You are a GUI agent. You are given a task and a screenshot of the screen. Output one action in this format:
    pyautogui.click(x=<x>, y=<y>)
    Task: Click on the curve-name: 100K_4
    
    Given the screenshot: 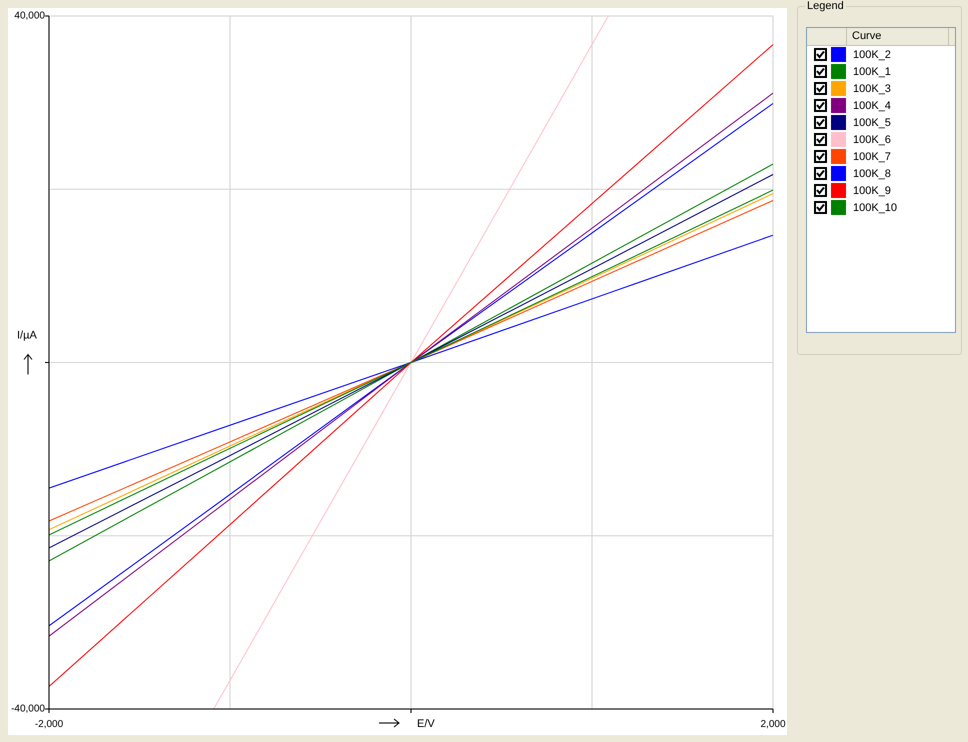 What is the action you would take?
    pyautogui.click(x=872, y=106)
    